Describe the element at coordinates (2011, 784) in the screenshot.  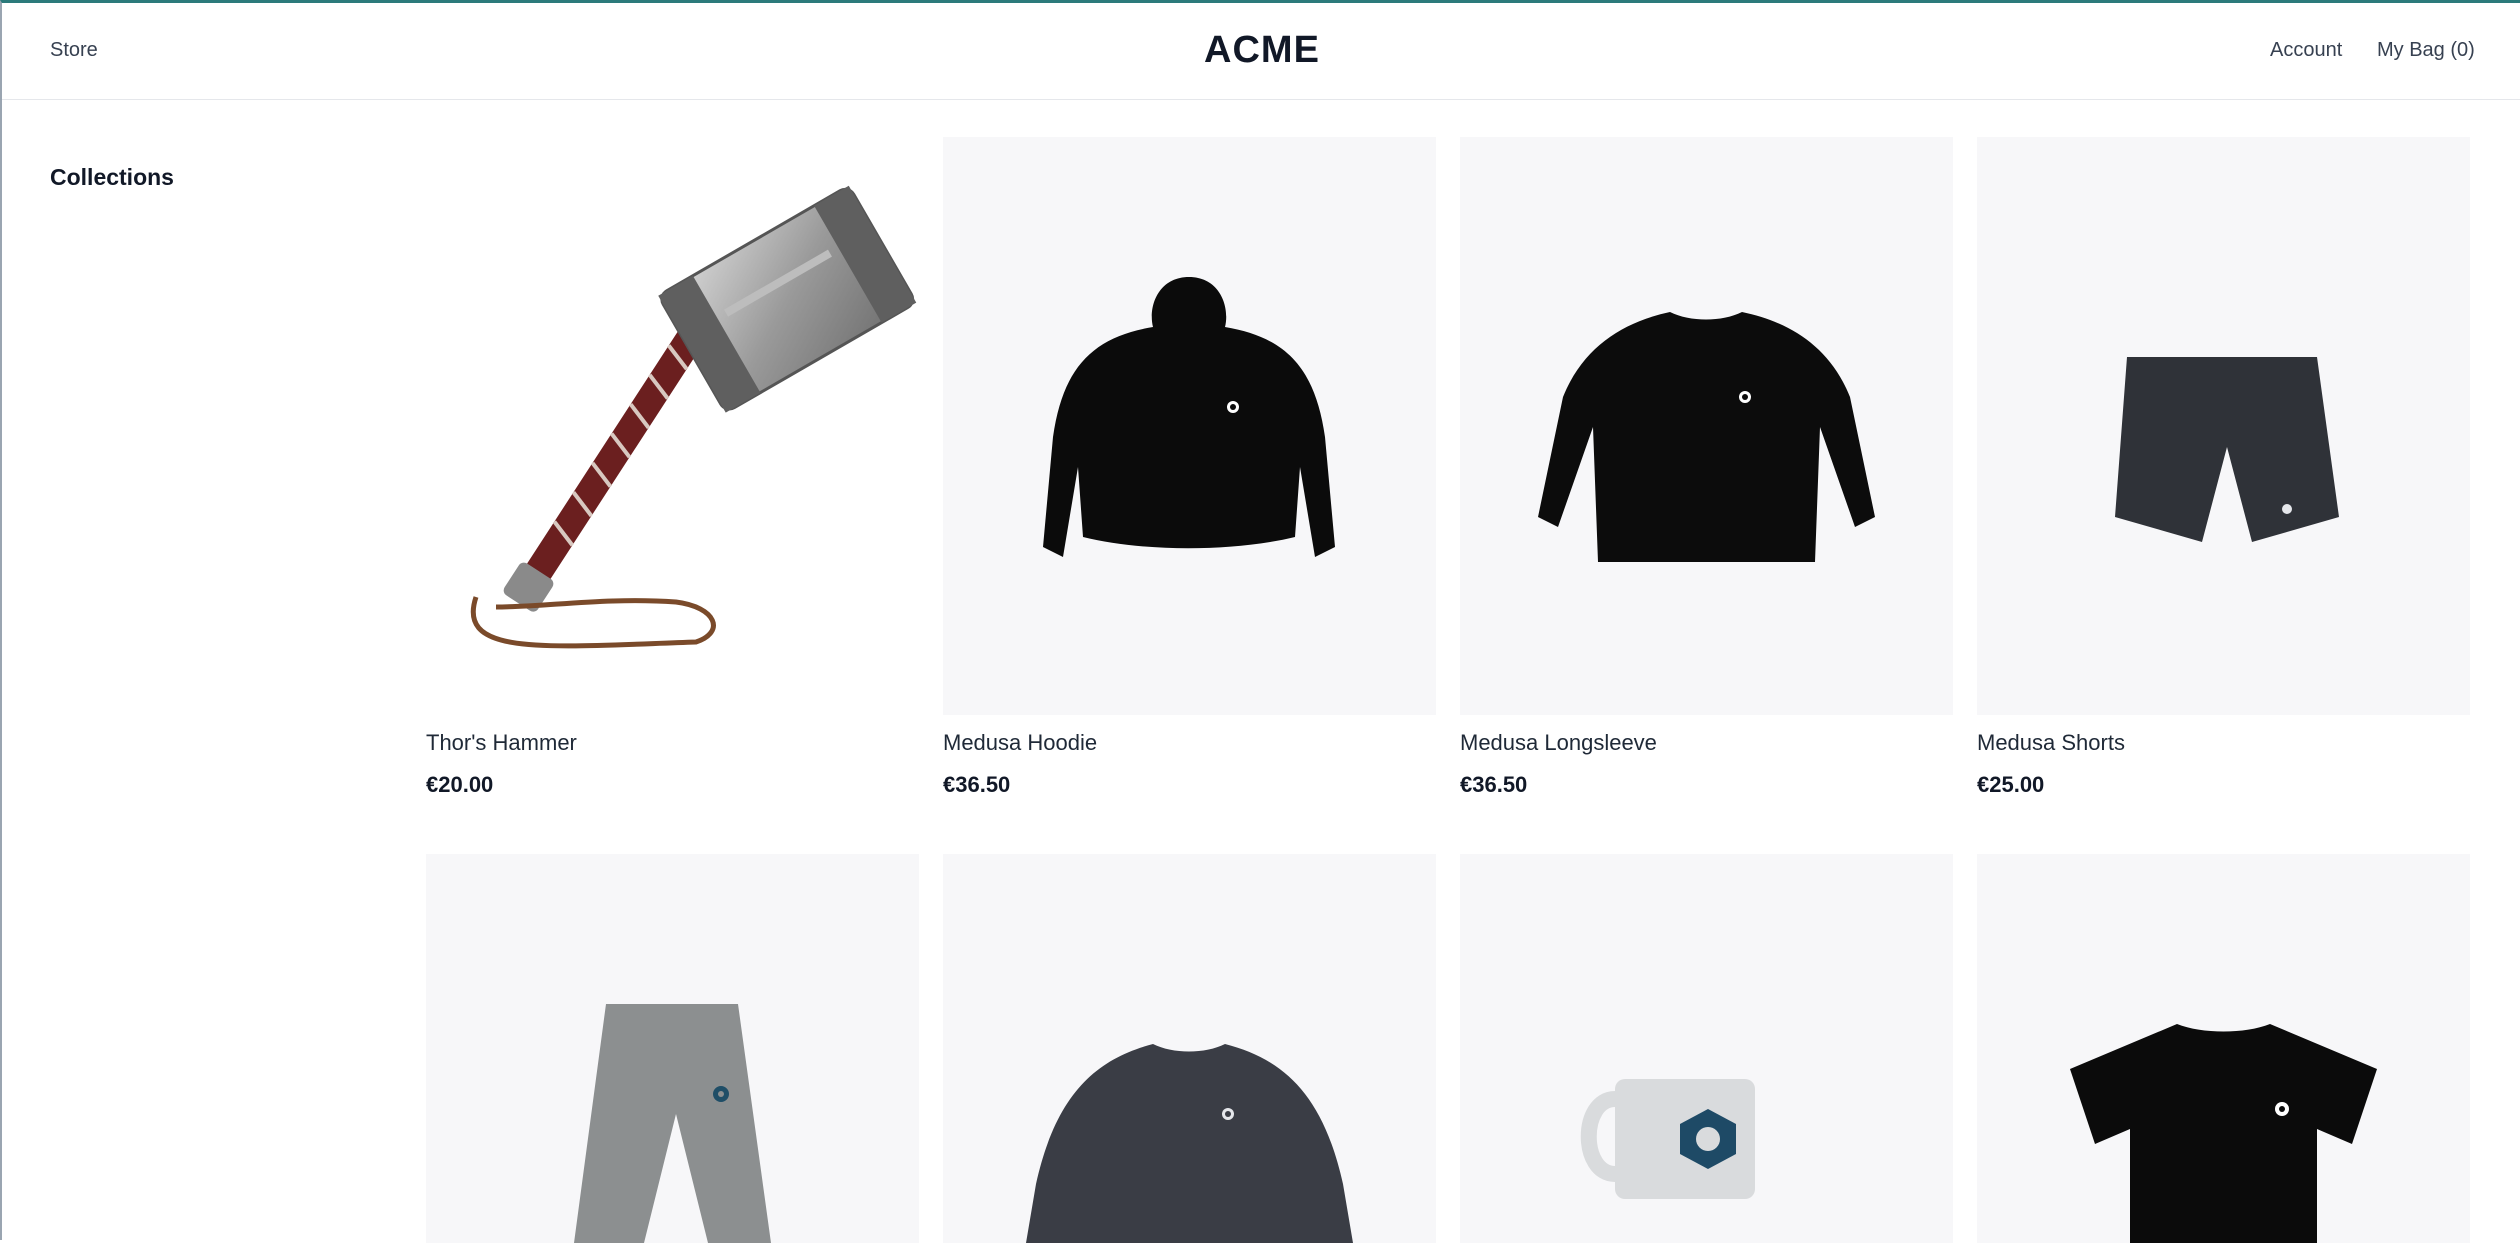
I see `product-price: €25.00` at that location.